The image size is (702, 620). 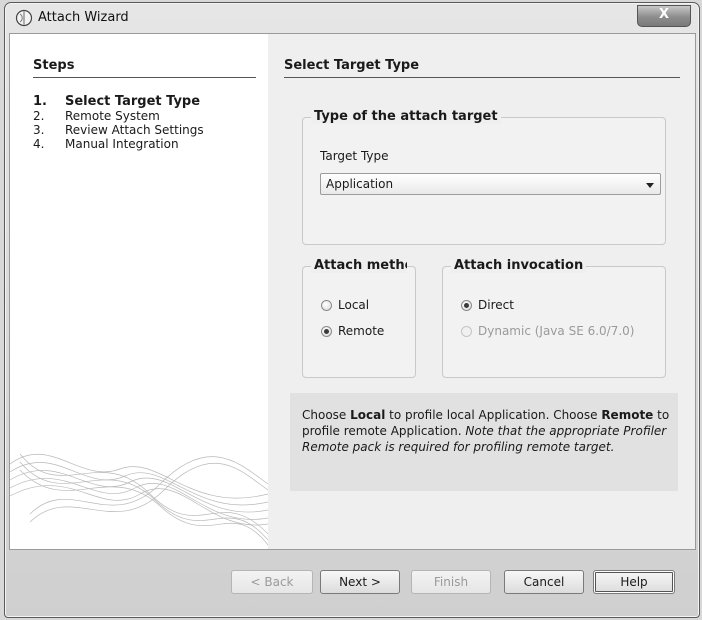 What do you see at coordinates (490, 184) in the screenshot?
I see `target-type-select: Application` at bounding box center [490, 184].